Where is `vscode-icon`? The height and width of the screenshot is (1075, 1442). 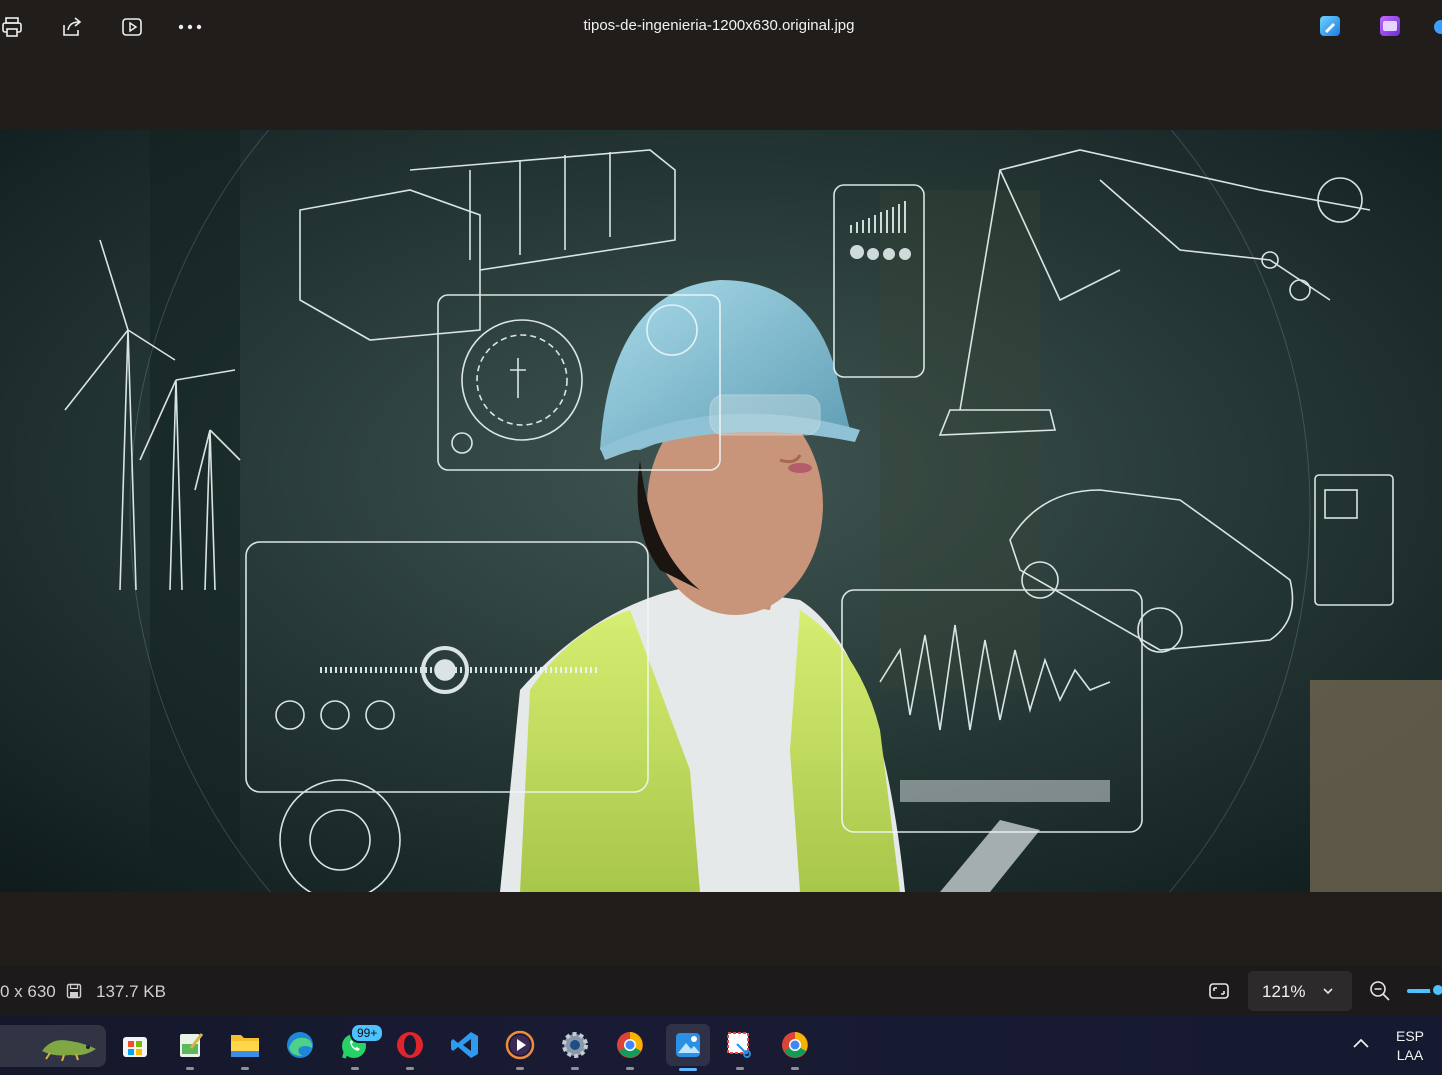
vscode-icon is located at coordinates (464, 1045).